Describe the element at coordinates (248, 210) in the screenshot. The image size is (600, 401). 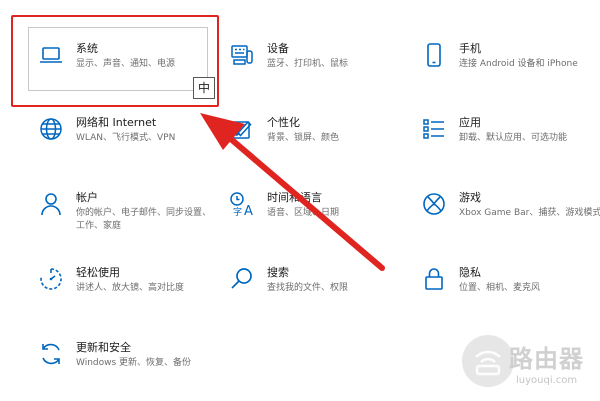
I see `svg-text: A` at that location.